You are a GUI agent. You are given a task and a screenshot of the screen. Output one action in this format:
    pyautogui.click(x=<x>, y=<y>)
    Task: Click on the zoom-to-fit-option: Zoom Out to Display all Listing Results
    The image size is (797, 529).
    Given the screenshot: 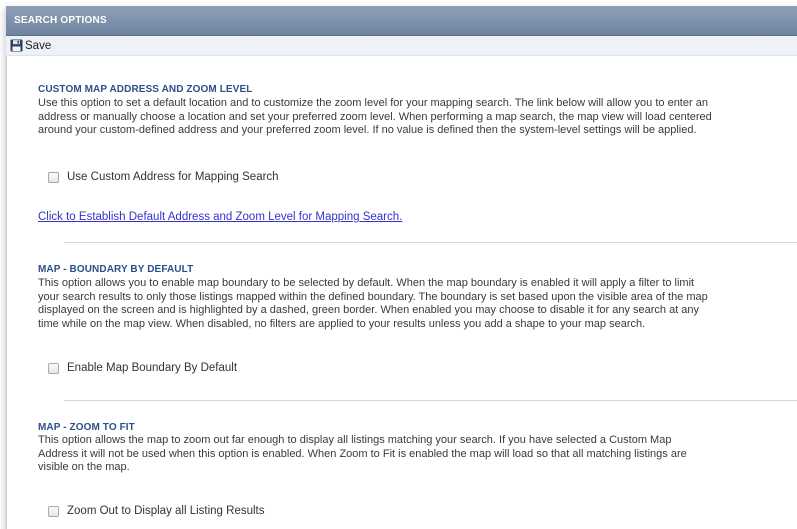 What is the action you would take?
    pyautogui.click(x=156, y=511)
    